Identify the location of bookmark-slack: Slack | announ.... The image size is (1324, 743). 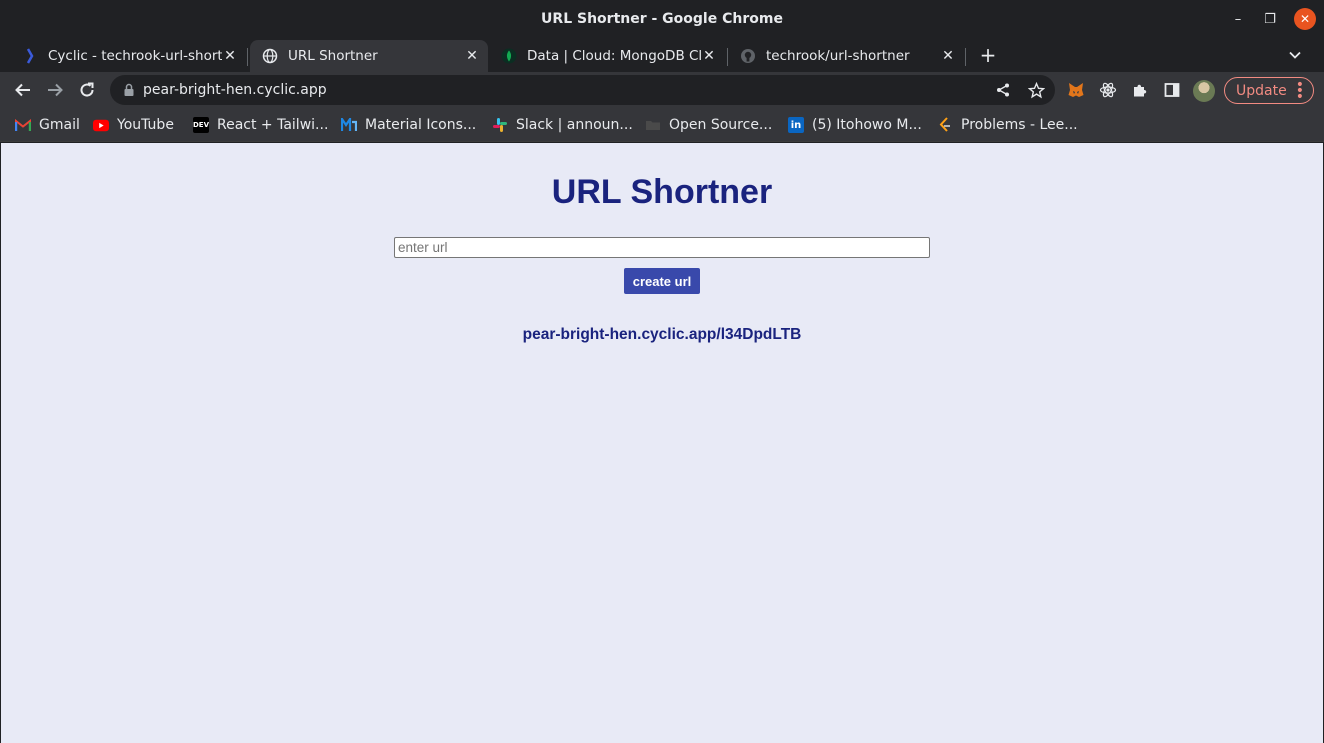
(562, 125).